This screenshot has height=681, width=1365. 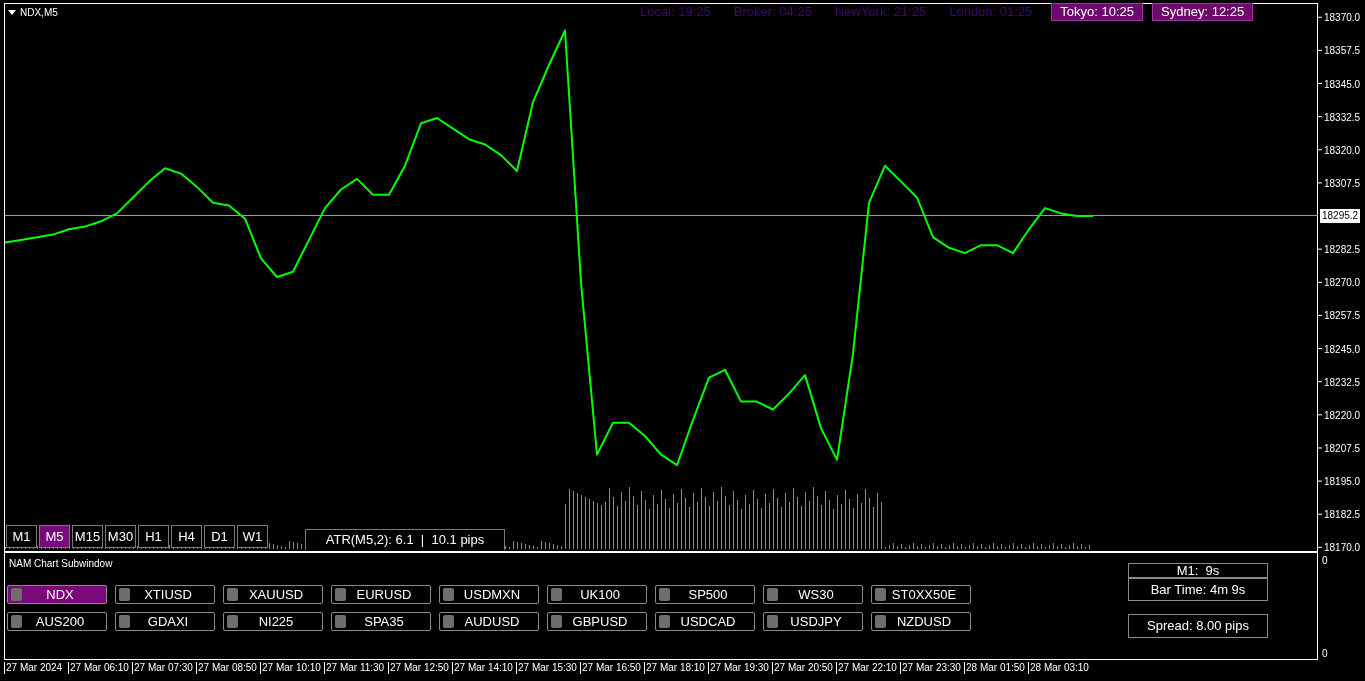 What do you see at coordinates (98, 668) in the screenshot?
I see `time-axis-label: 27 Mar 06:10` at bounding box center [98, 668].